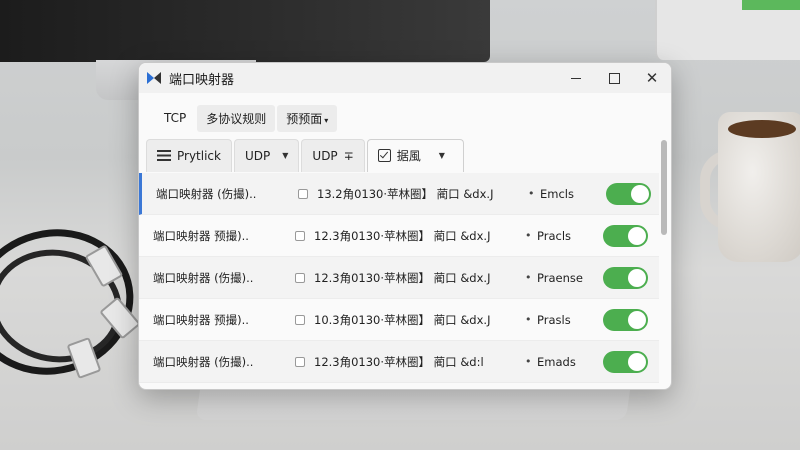 This screenshot has width=800, height=450. What do you see at coordinates (236, 118) in the screenshot?
I see `menu-tab-multiprotocol: 多协议规则` at bounding box center [236, 118].